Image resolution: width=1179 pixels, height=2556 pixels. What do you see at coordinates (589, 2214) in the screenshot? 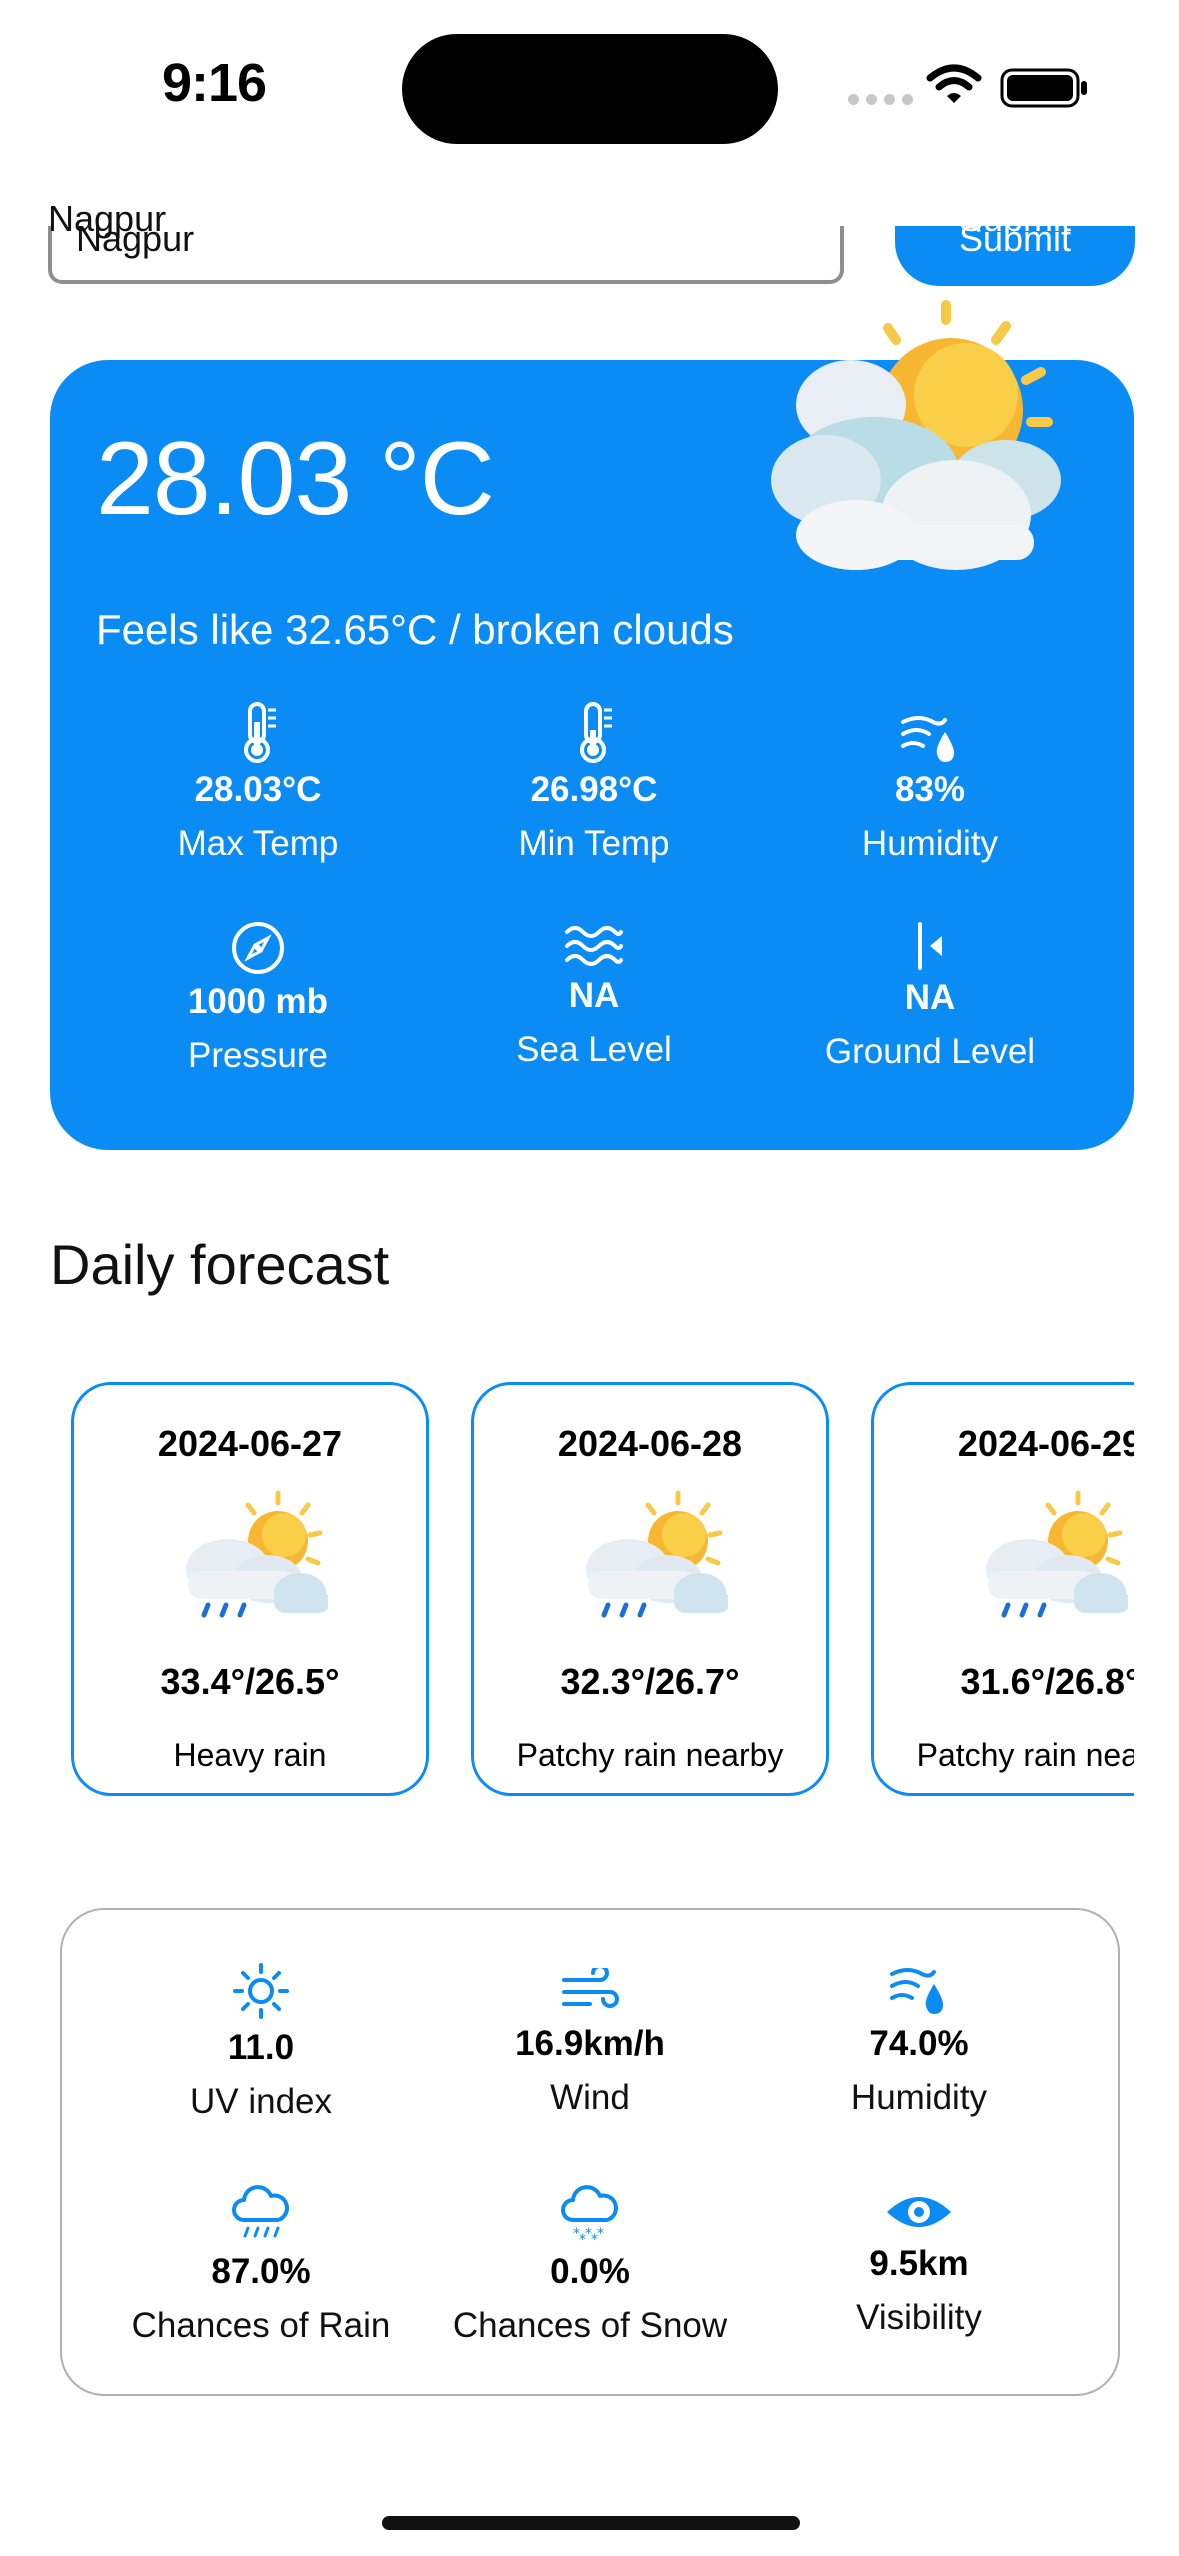
I see `snow-cloud-icon: * * ** *` at bounding box center [589, 2214].